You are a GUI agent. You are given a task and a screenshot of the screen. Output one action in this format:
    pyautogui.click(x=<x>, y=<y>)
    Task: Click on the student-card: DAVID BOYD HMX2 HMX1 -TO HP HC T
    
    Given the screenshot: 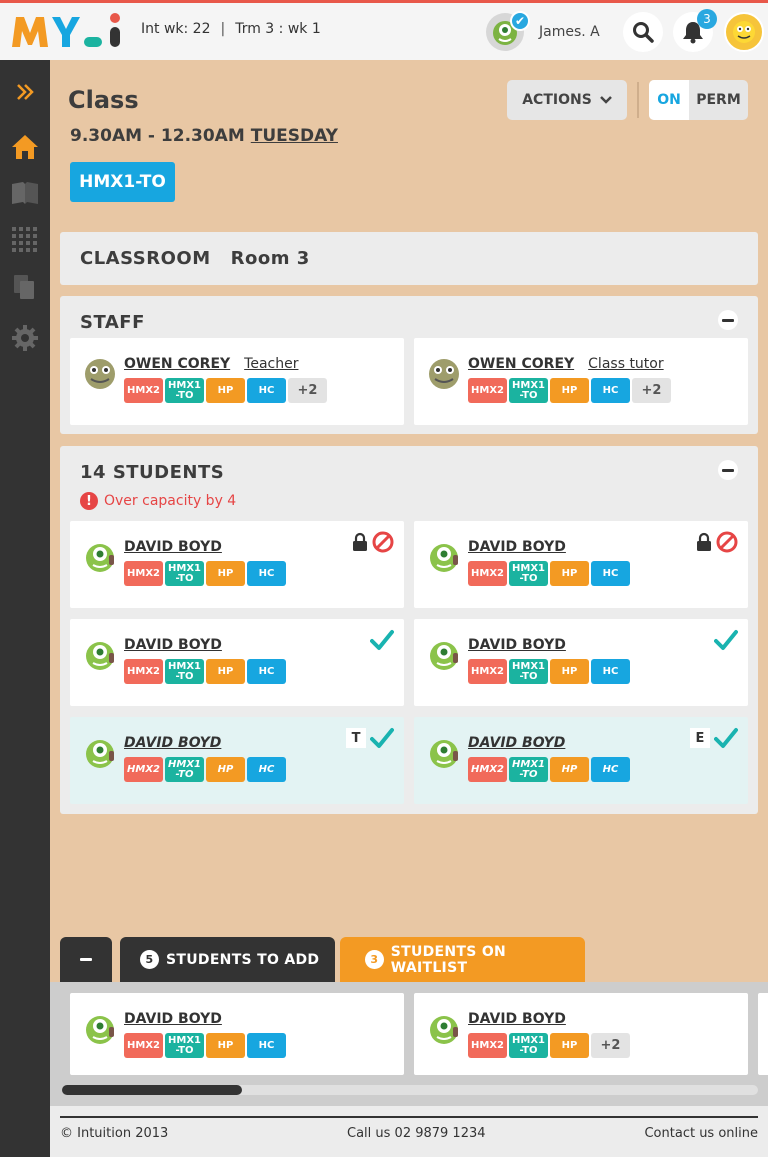 What is the action you would take?
    pyautogui.click(x=237, y=760)
    